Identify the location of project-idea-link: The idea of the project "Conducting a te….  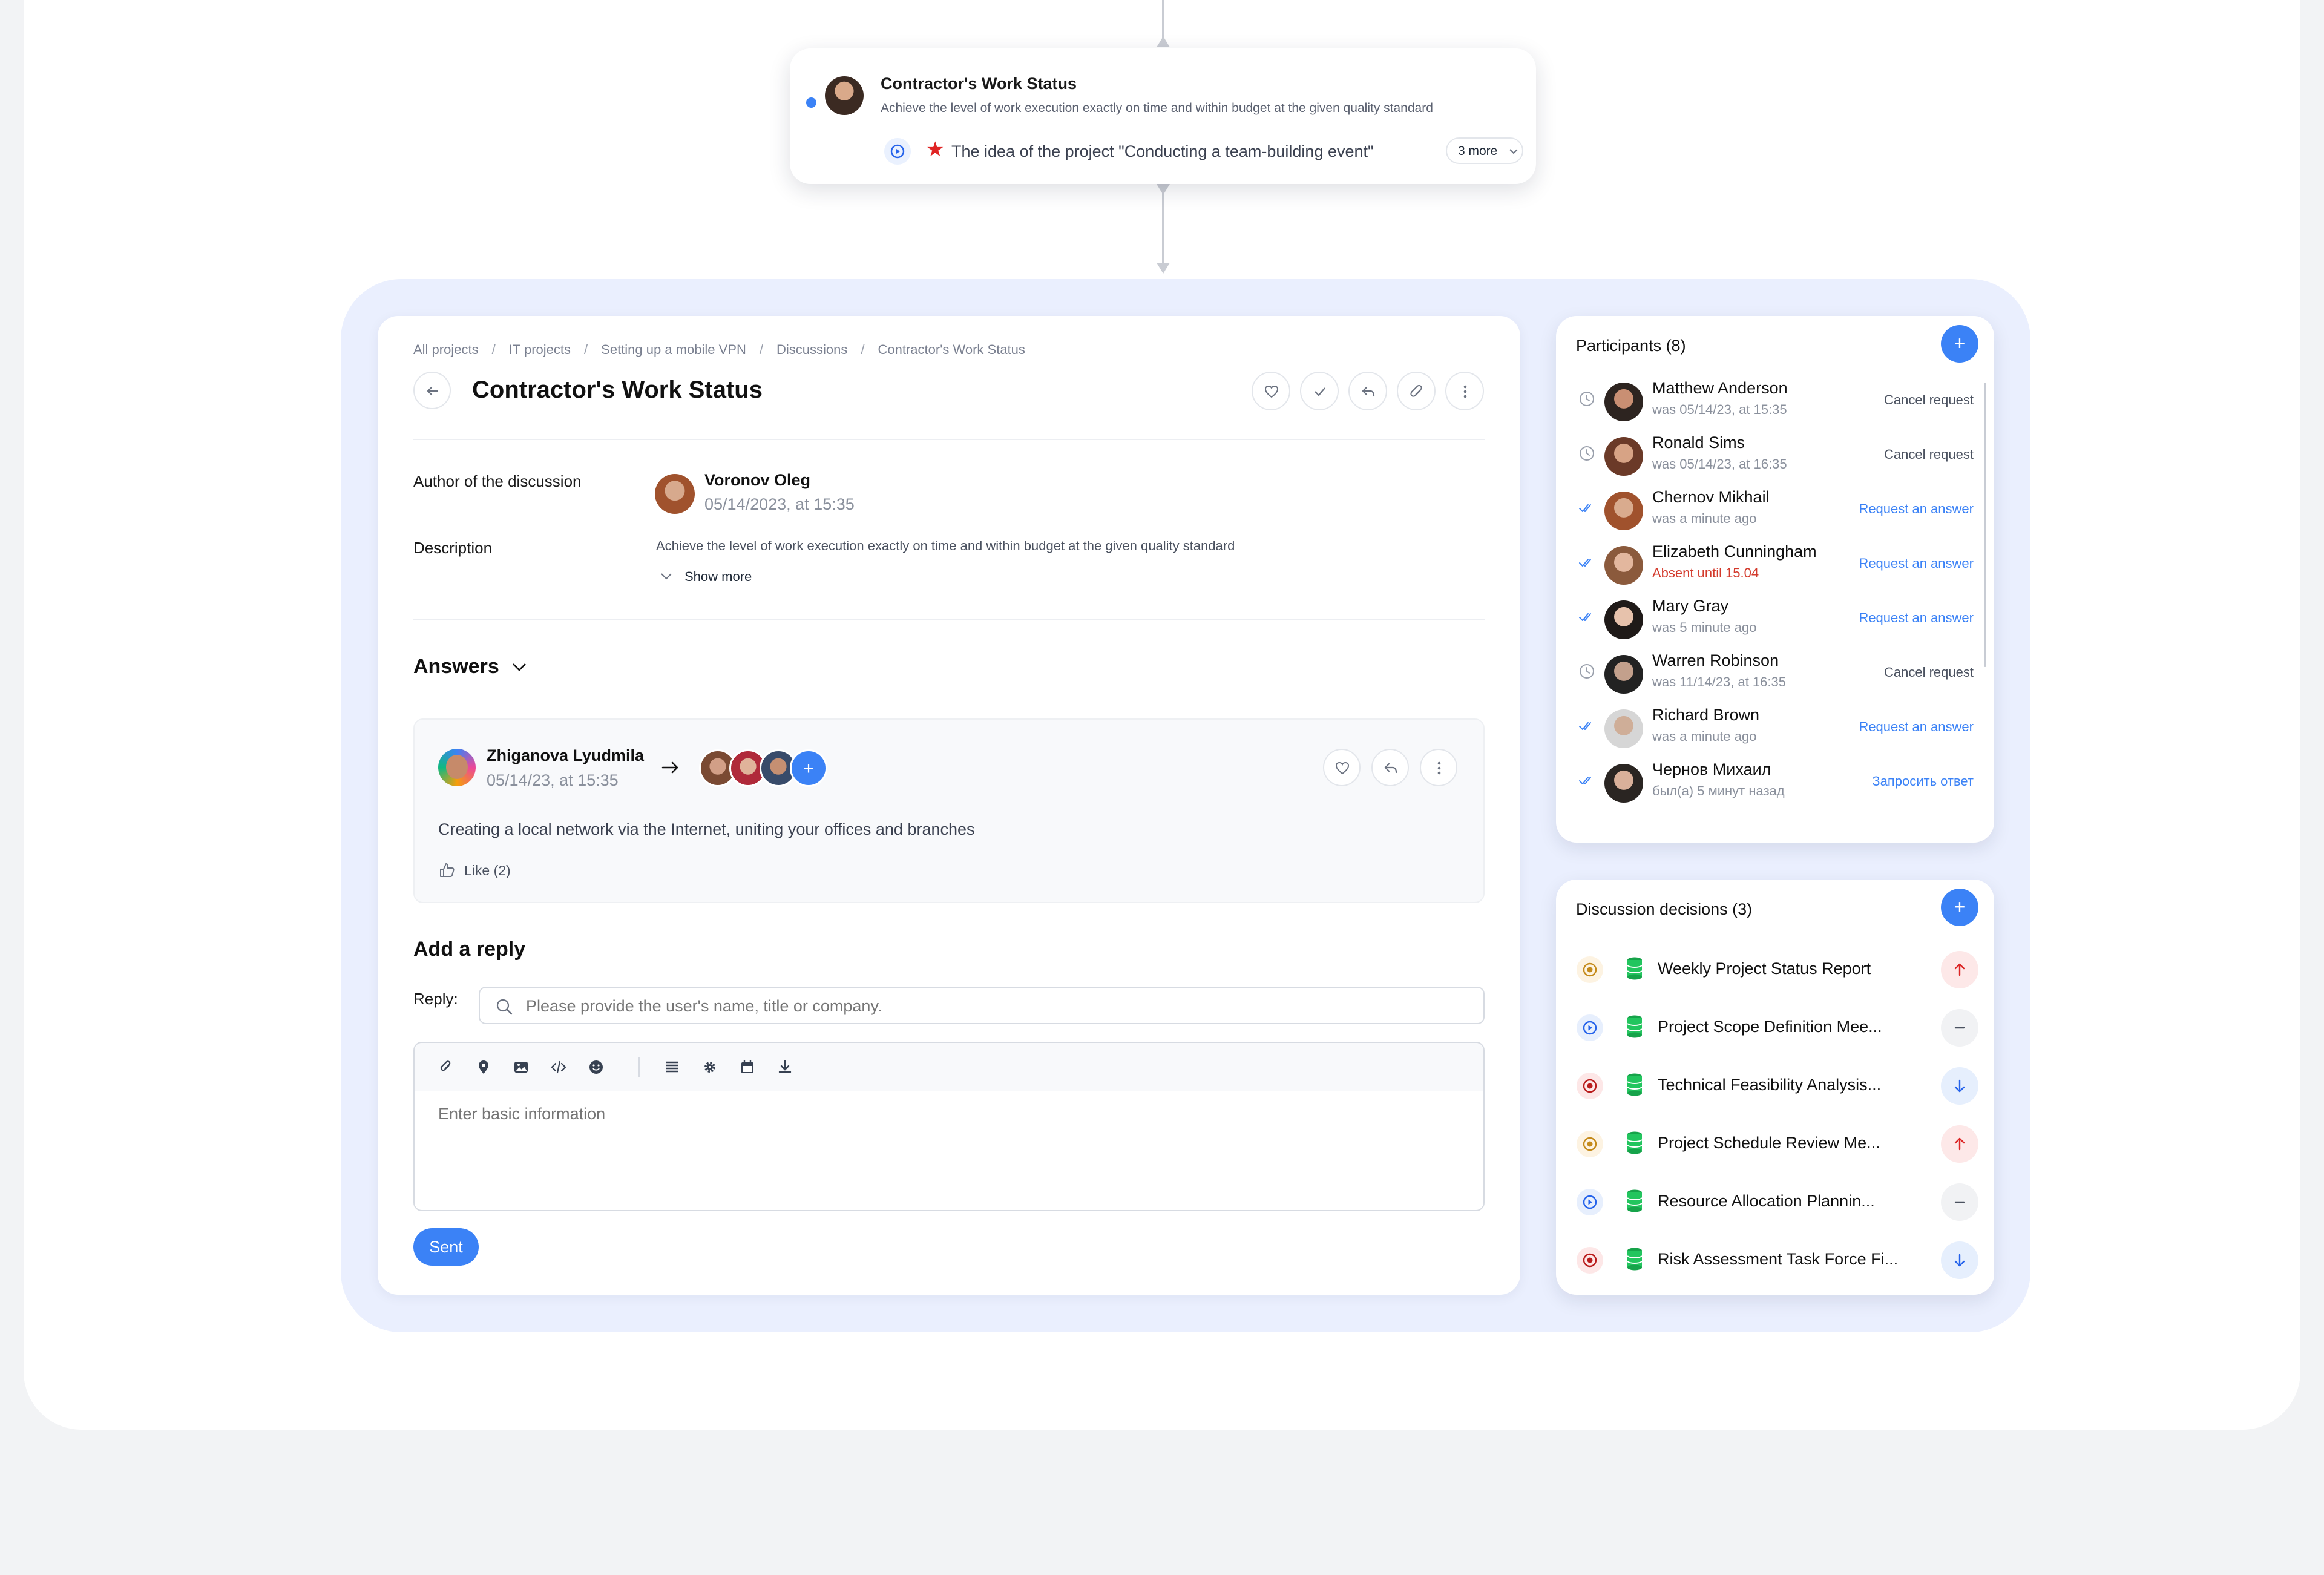
(1162, 151).